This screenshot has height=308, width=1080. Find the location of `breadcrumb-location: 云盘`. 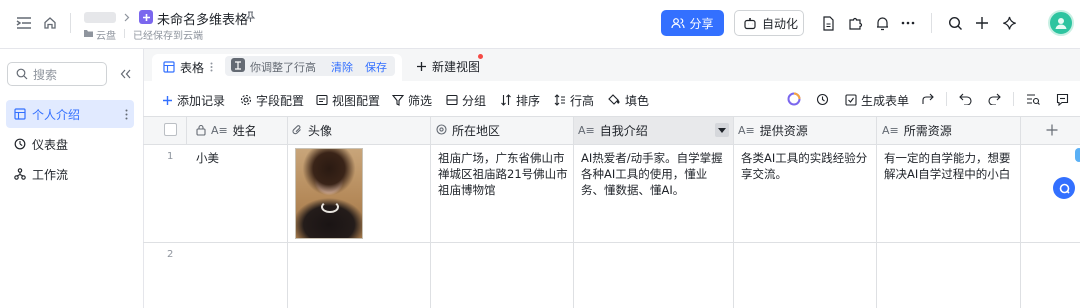

breadcrumb-location: 云盘 is located at coordinates (106, 34).